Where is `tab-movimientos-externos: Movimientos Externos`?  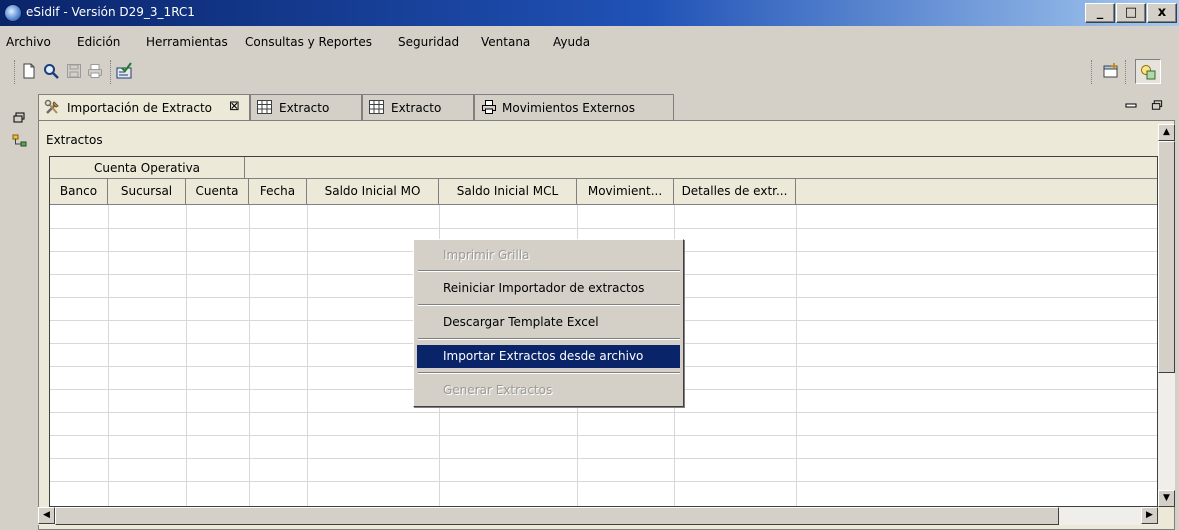
tab-movimientos-externos: Movimientos Externos is located at coordinates (574, 107).